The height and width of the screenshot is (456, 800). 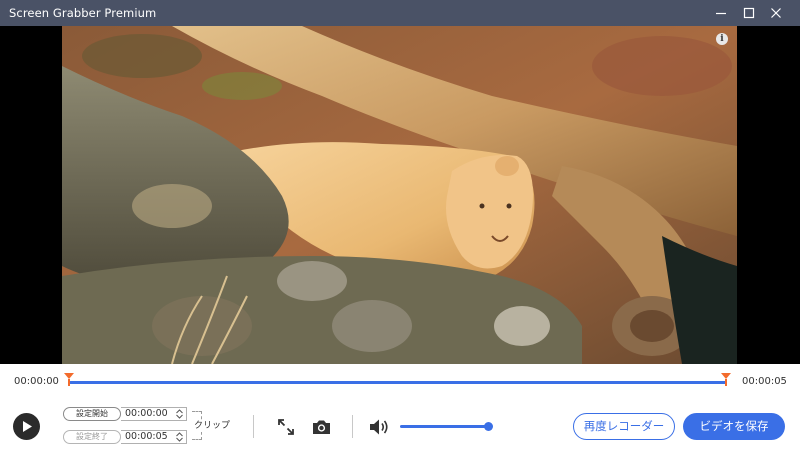 What do you see at coordinates (734, 426) in the screenshot?
I see `save-video-button: ビデオを保存` at bounding box center [734, 426].